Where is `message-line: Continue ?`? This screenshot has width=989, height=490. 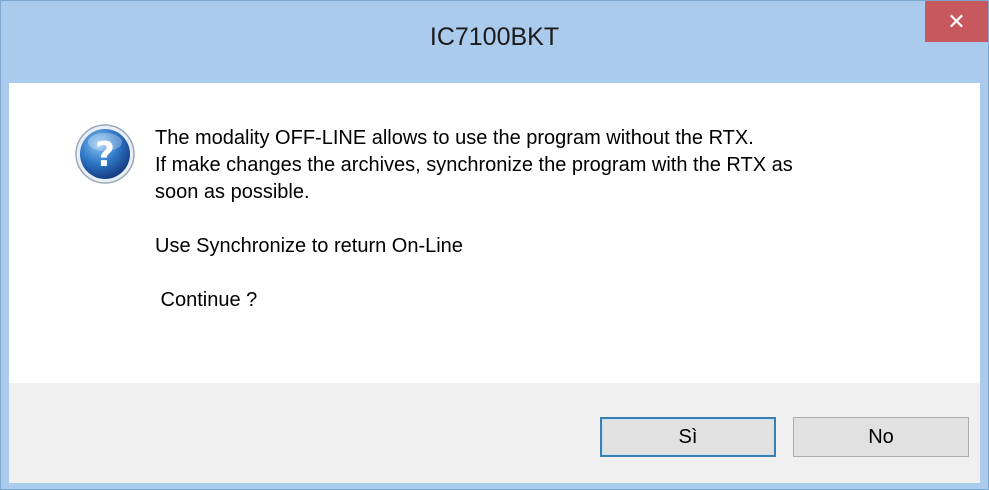
message-line: Continue ? is located at coordinates (206, 300).